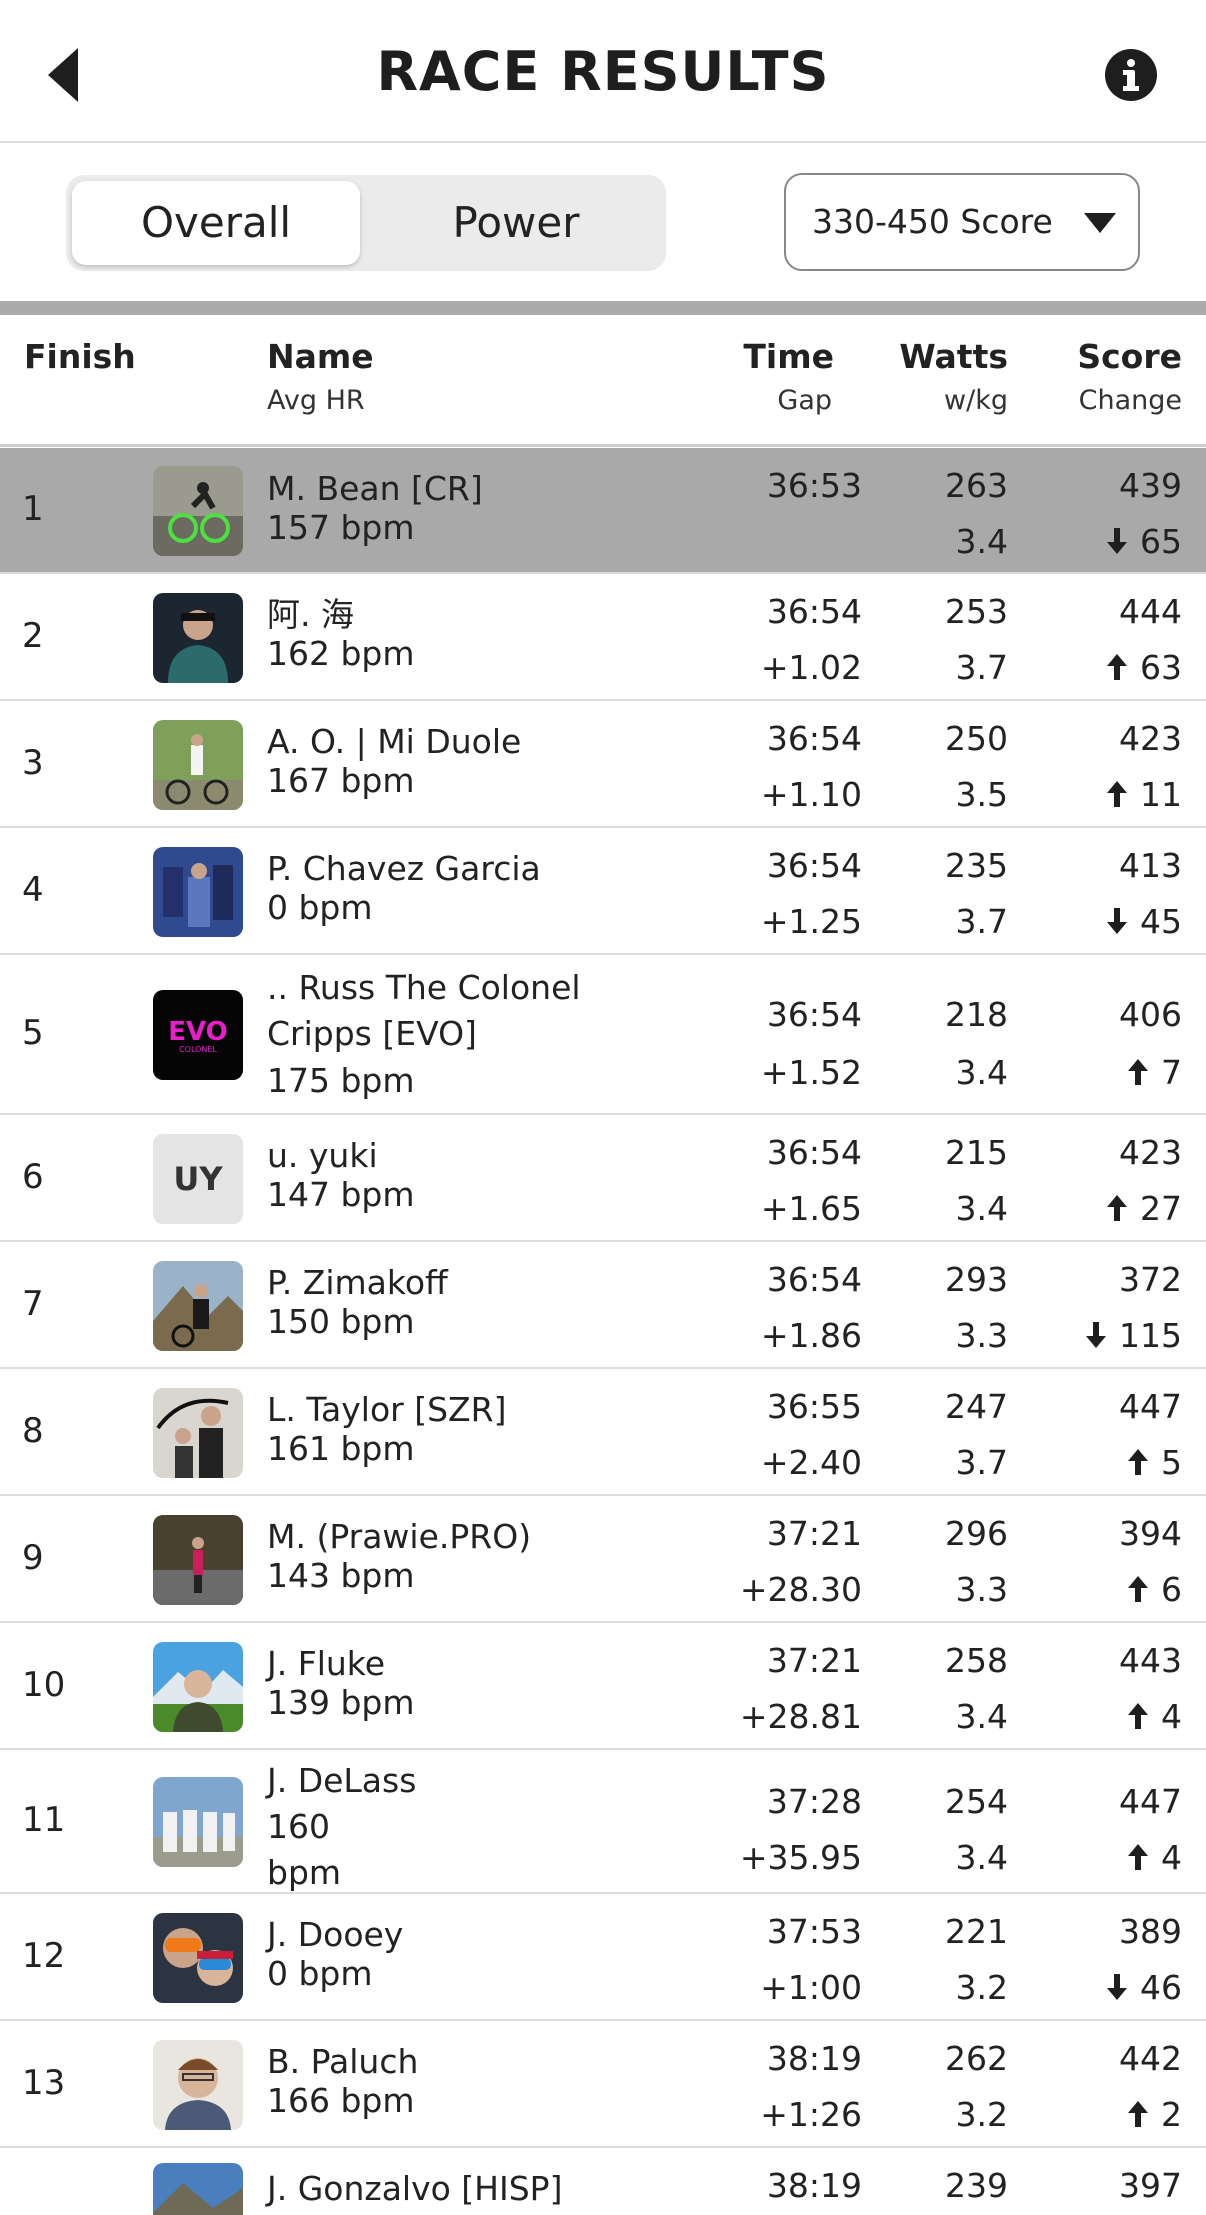 The width and height of the screenshot is (1206, 2215). I want to click on rider-name: P. Chavez Garcia, so click(482, 869).